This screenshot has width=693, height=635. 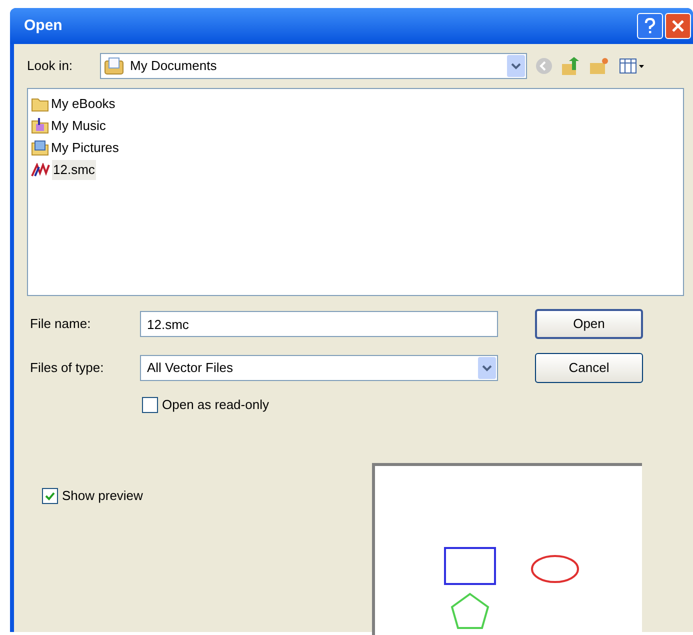 I want to click on checkmark-icon, so click(x=50, y=495).